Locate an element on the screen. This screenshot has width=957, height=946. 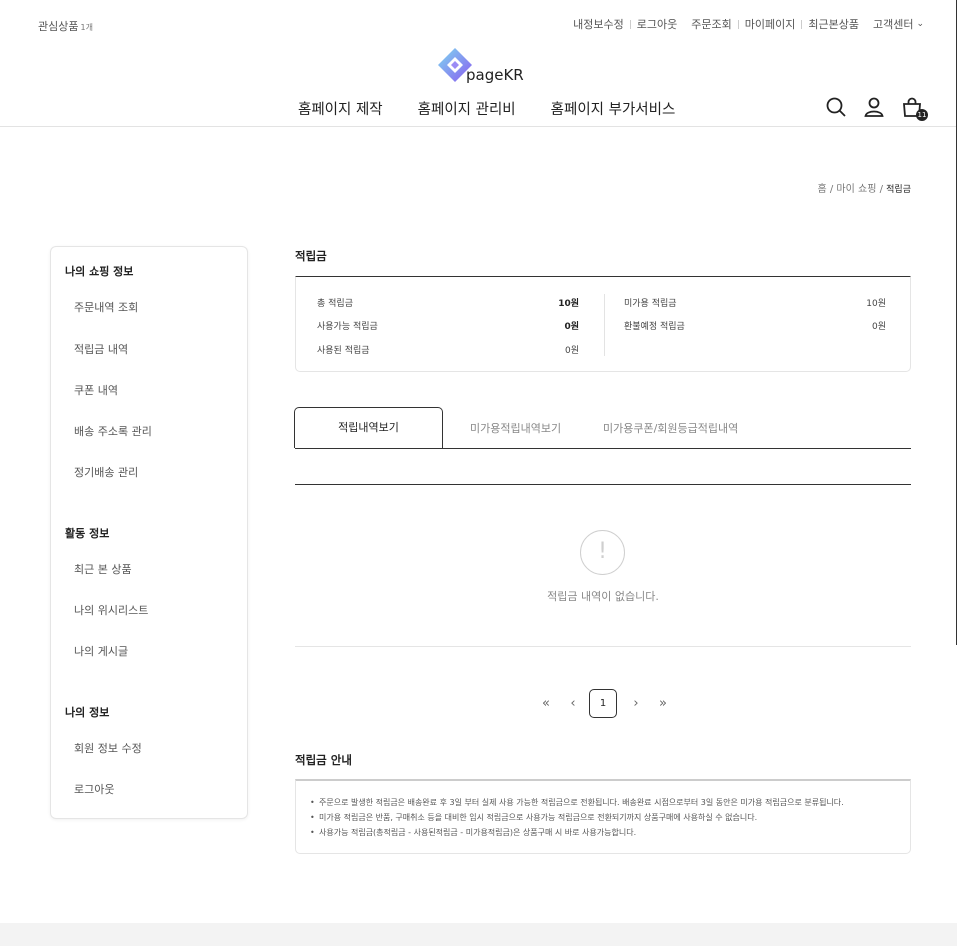
page-number: 1 is located at coordinates (603, 703).